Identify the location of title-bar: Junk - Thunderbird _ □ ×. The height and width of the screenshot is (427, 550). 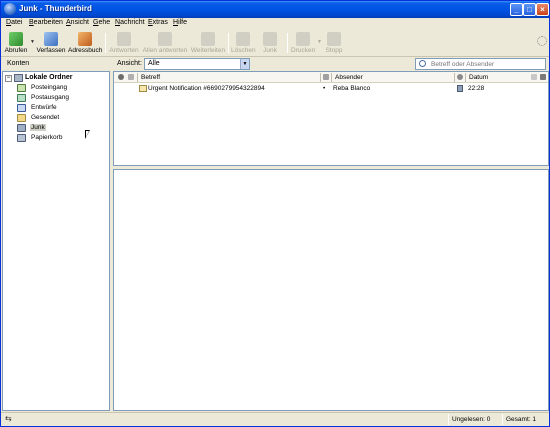
(275, 9).